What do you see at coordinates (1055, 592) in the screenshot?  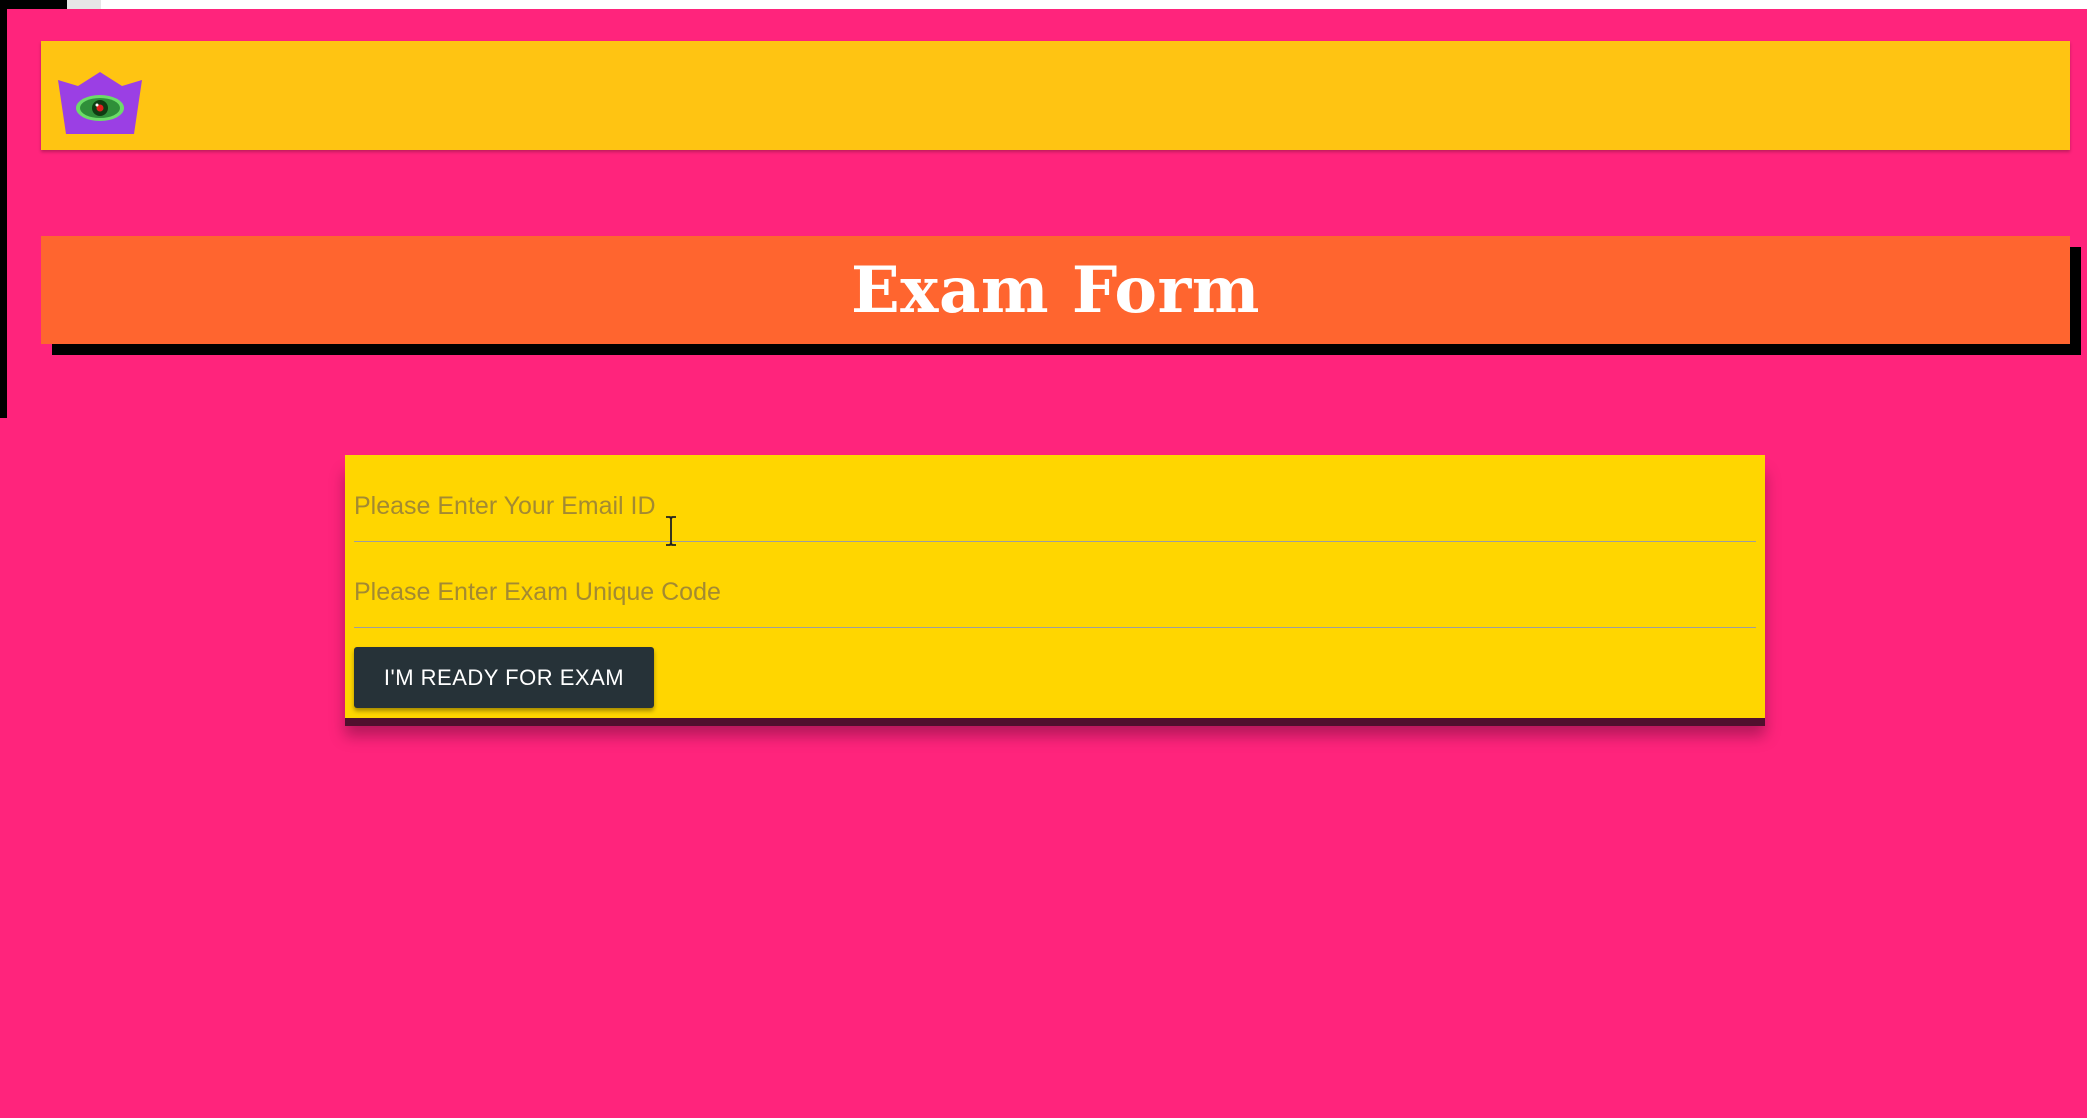 I see `exam-code-input` at bounding box center [1055, 592].